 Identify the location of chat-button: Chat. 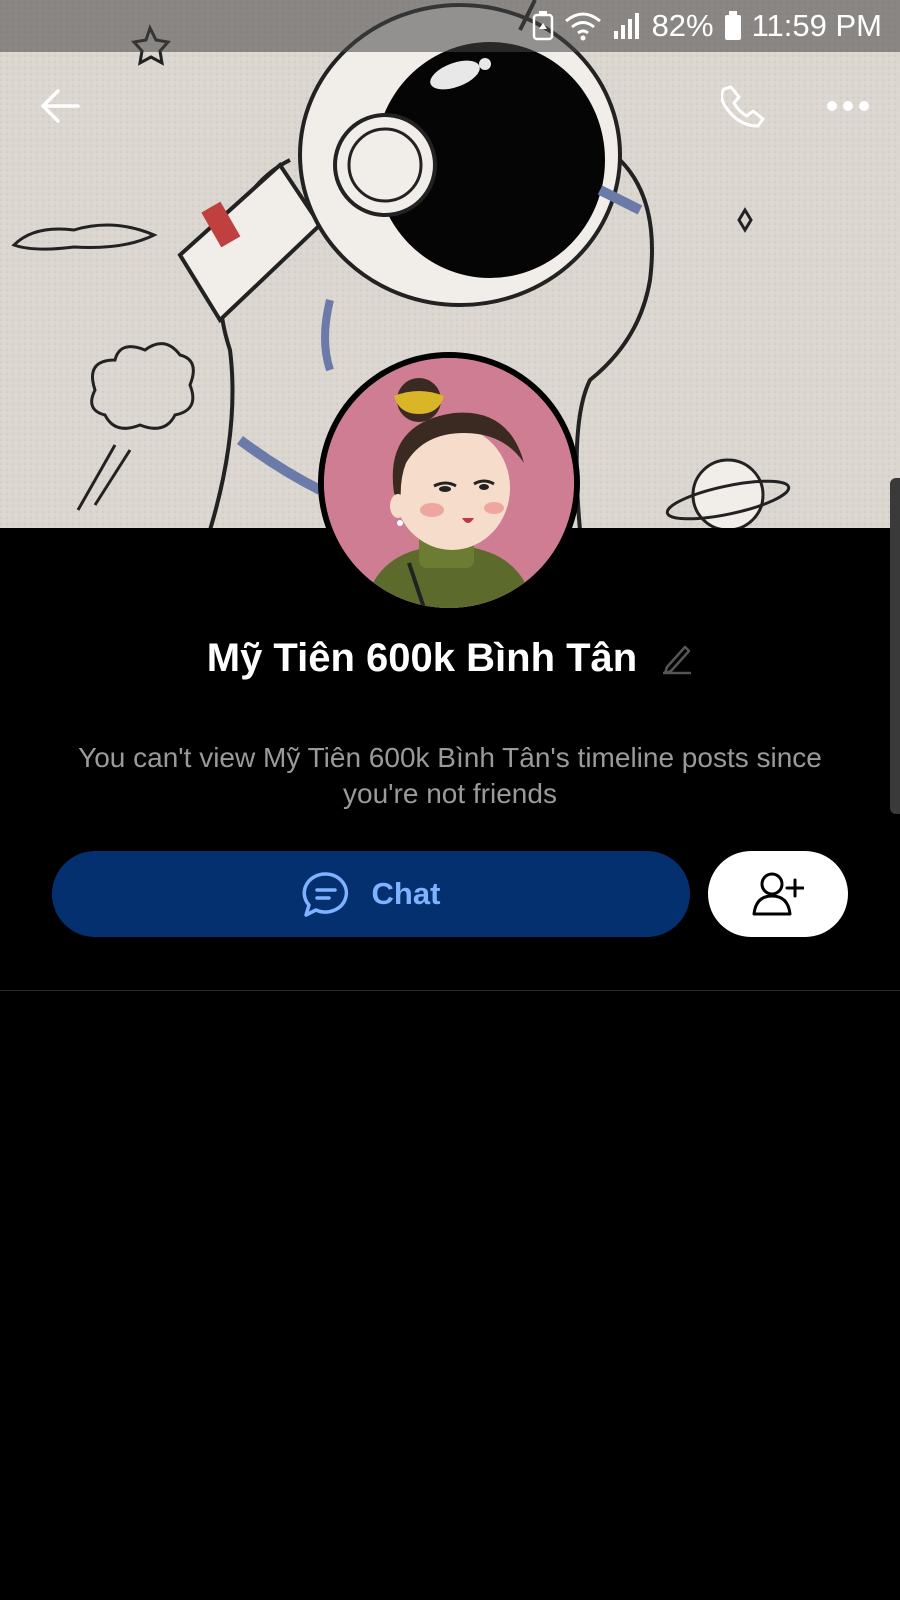
(371, 894).